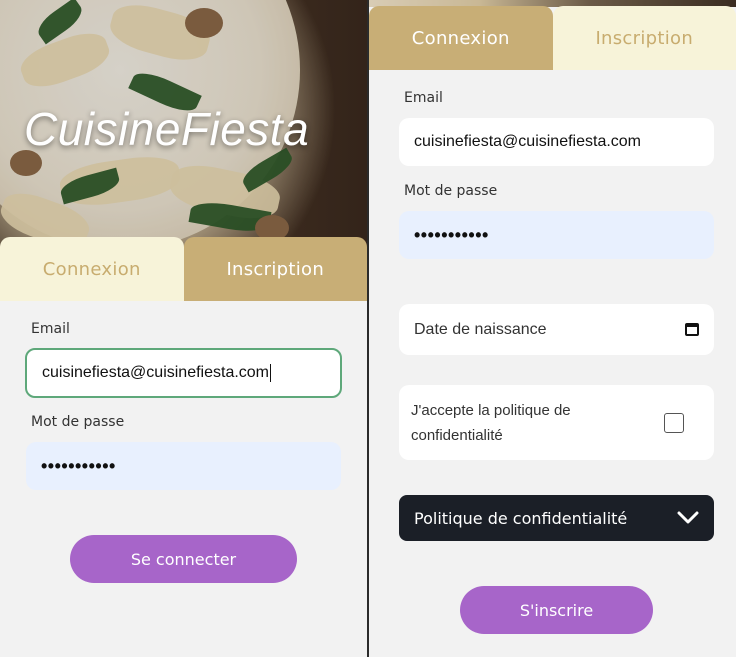 This screenshot has height=657, width=736. I want to click on calendar-icon, so click(692, 329).